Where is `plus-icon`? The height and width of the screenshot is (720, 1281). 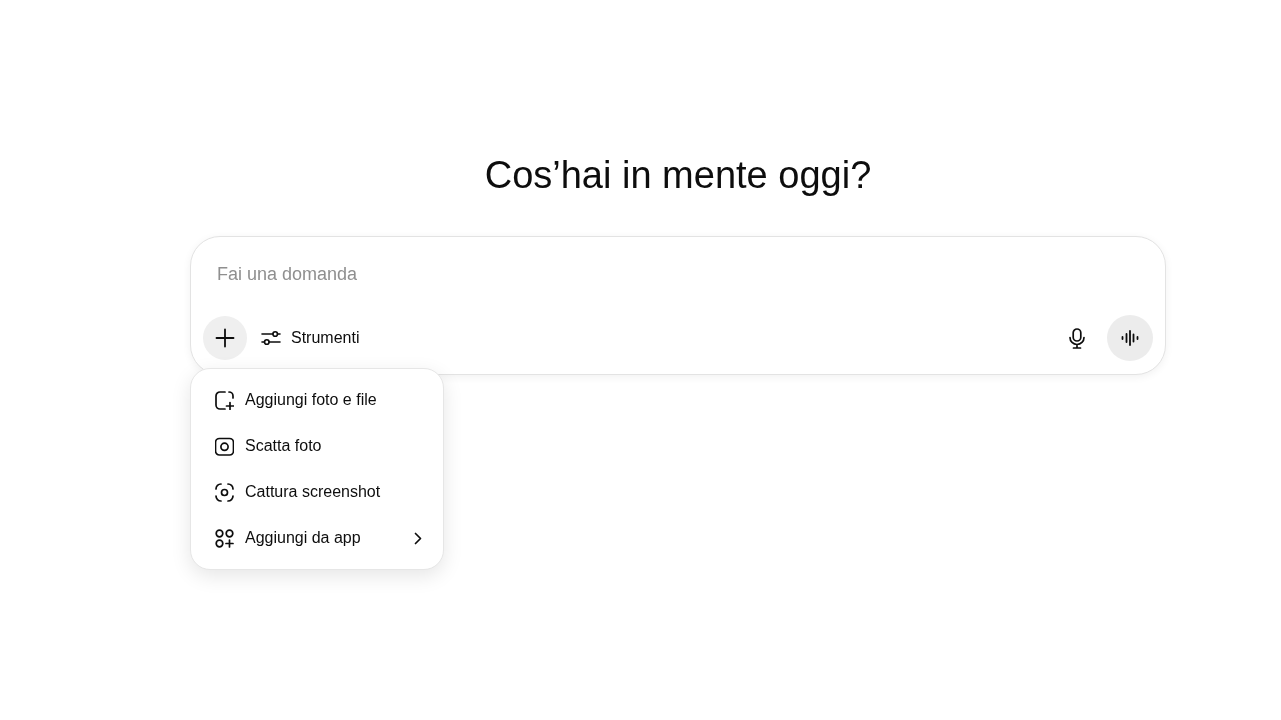
plus-icon is located at coordinates (225, 338).